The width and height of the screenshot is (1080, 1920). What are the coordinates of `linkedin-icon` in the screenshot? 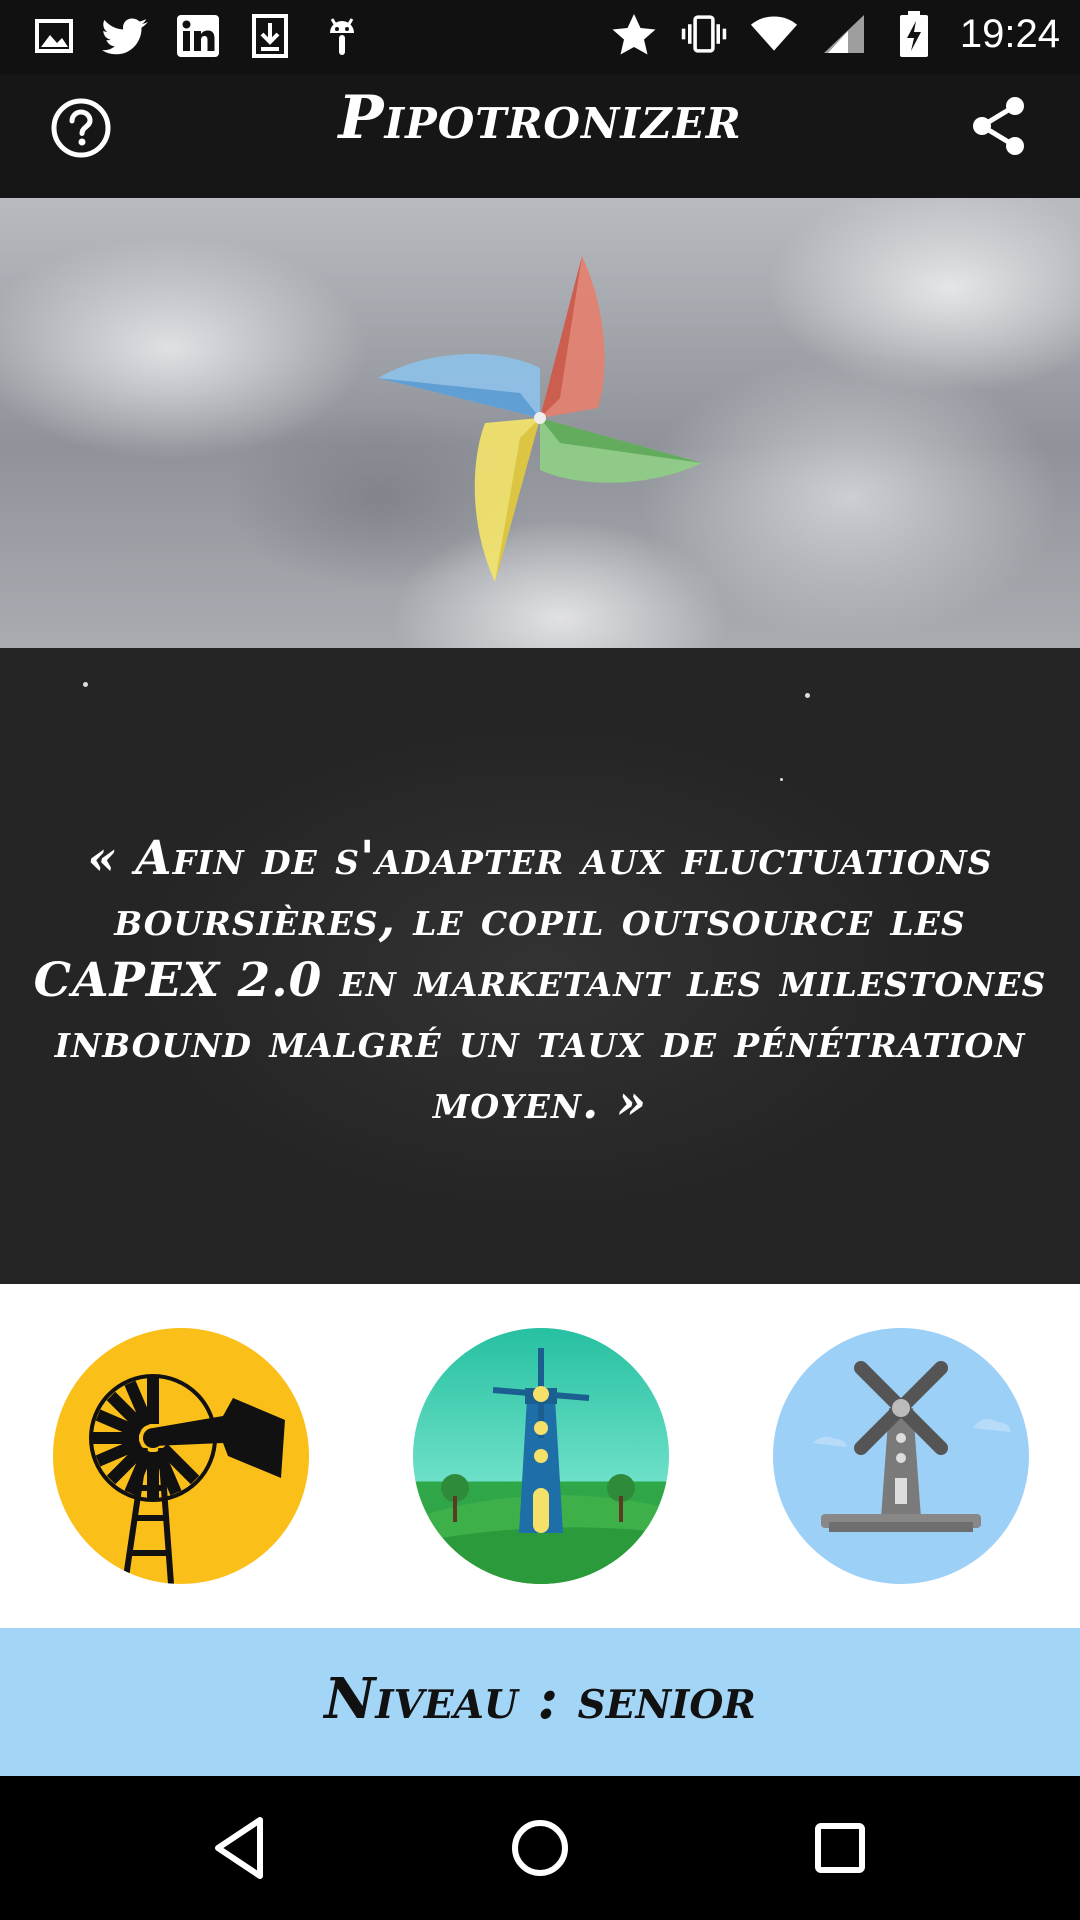 It's located at (198, 36).